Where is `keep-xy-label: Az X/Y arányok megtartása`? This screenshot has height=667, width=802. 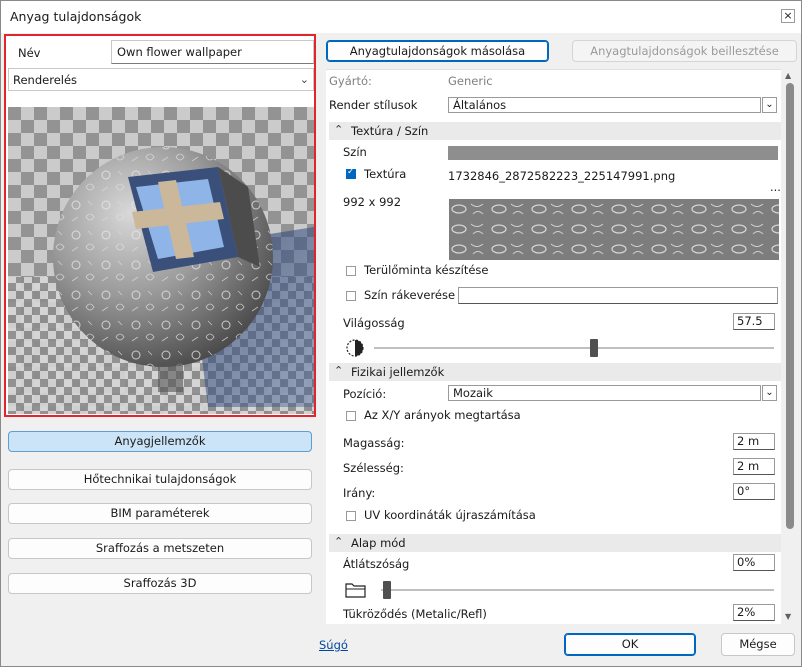
keep-xy-label: Az X/Y arányok megtartása is located at coordinates (442, 415).